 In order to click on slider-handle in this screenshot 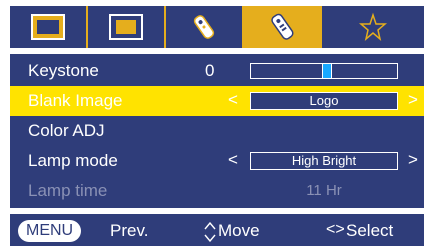, I will do `click(327, 71)`.